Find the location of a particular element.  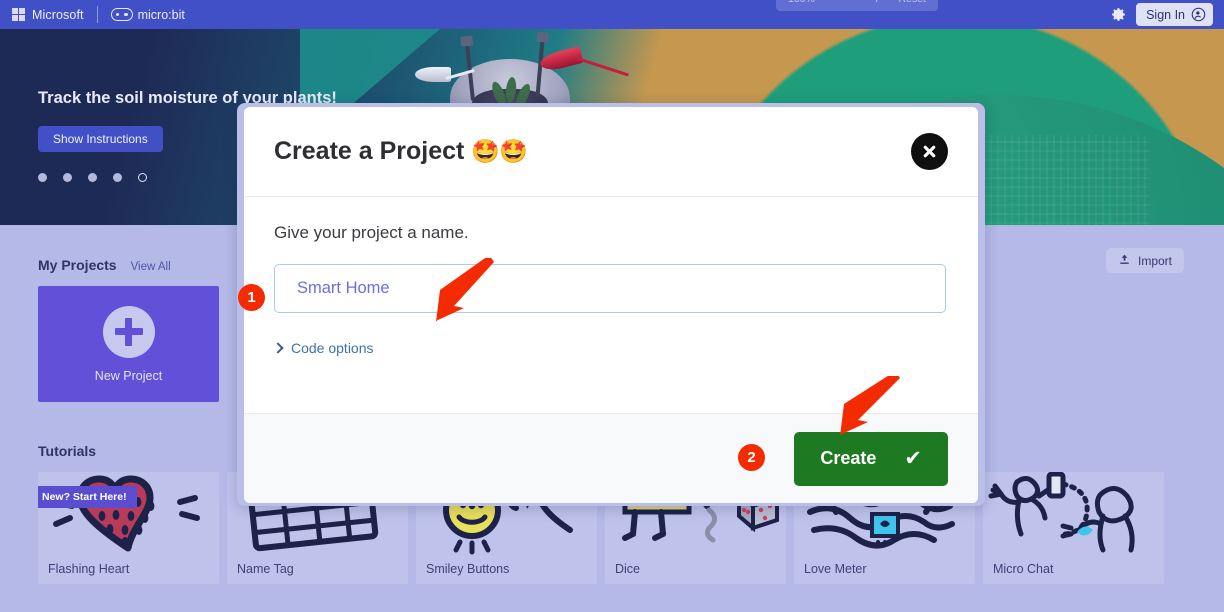

tutorial-card-micro-chat: Micro Chat is located at coordinates (1073, 528).